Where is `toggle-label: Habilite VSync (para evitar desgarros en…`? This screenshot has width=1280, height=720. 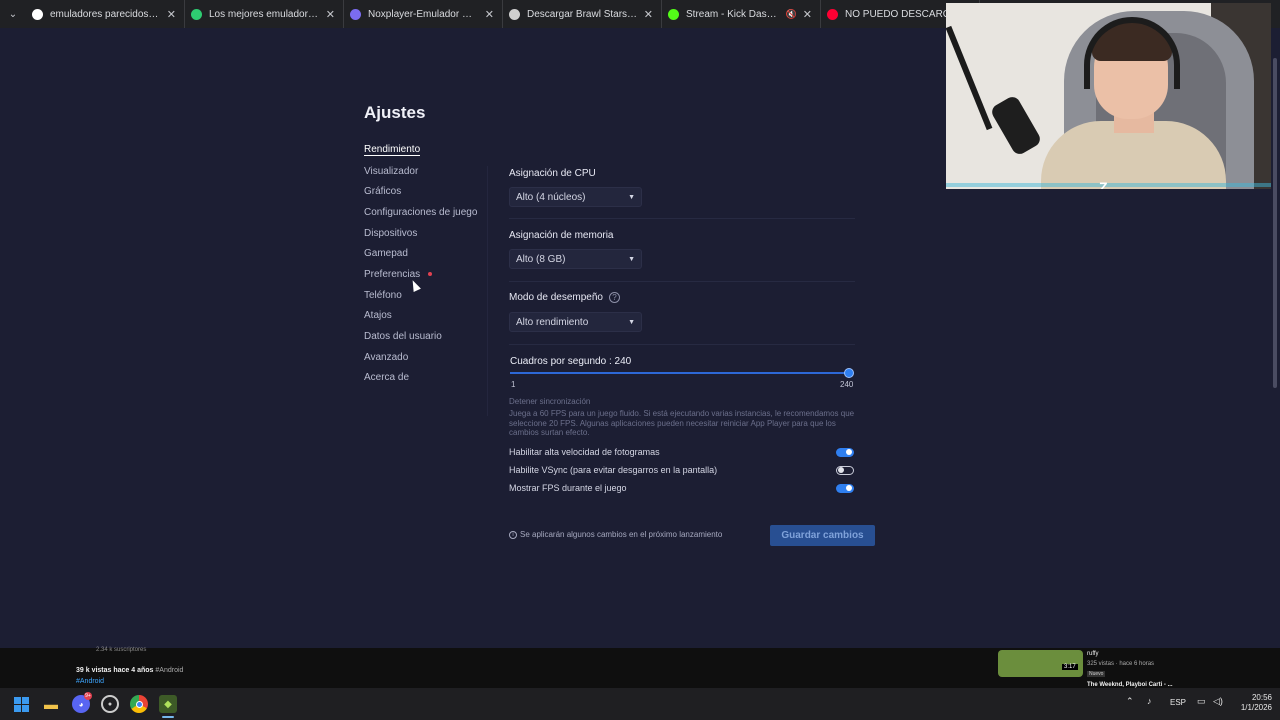 toggle-label: Habilite VSync (para evitar desgarros en… is located at coordinates (613, 470).